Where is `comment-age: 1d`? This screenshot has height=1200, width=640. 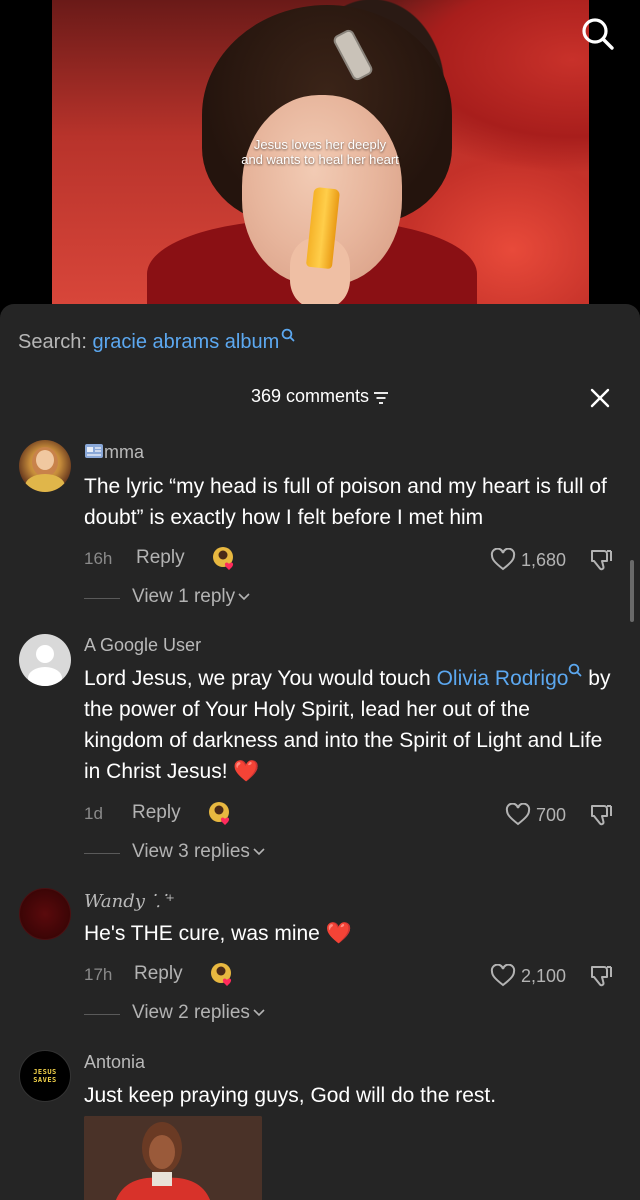 comment-age: 1d is located at coordinates (93, 813).